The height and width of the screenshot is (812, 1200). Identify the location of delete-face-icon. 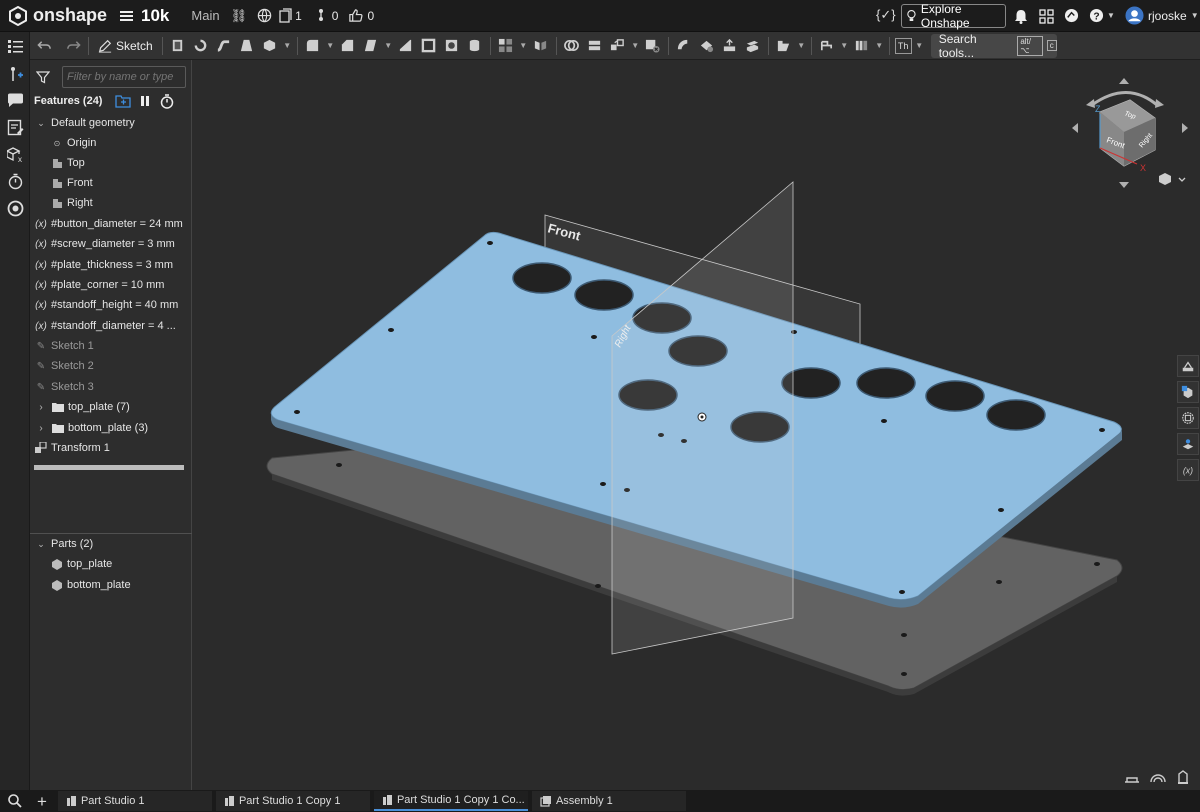
(707, 46).